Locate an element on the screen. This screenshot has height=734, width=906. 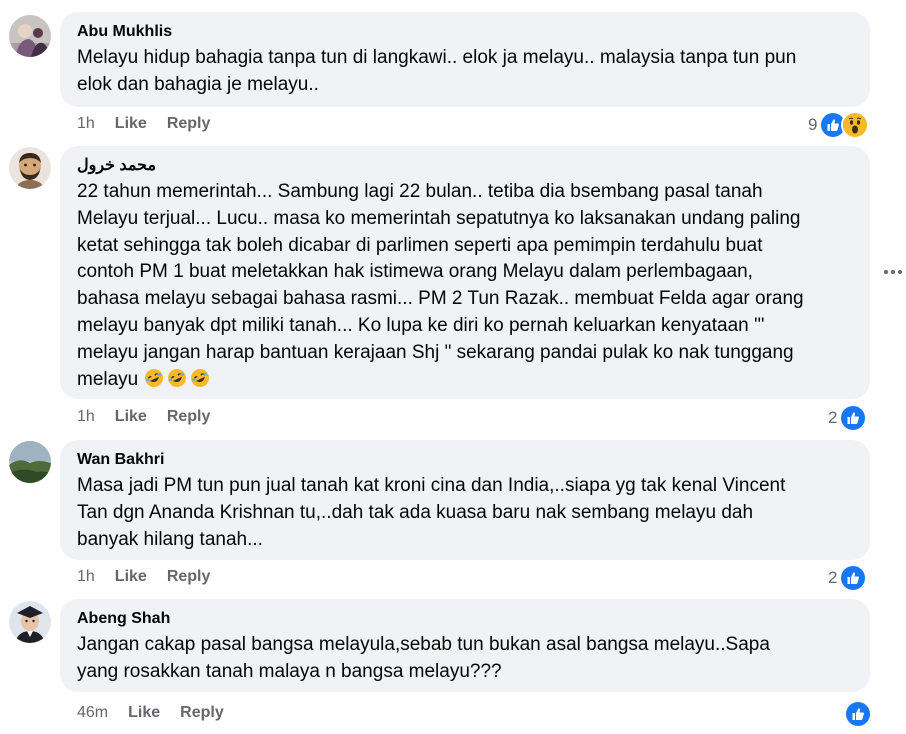
comment-actions: 46m Like Reply is located at coordinates (150, 713).